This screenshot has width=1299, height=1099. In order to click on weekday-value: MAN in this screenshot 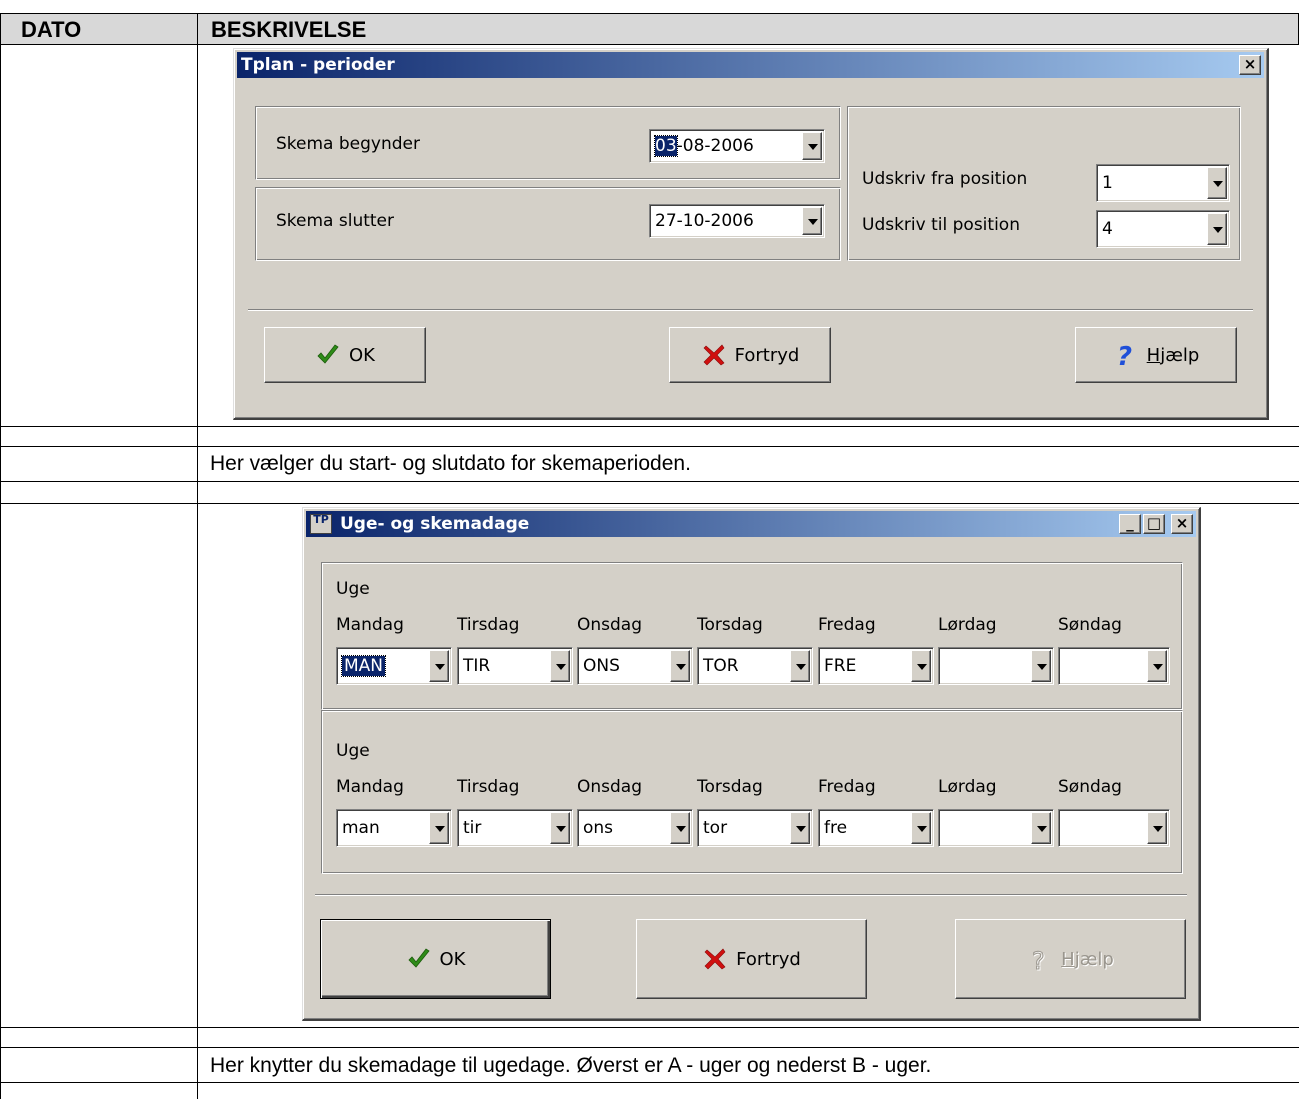, I will do `click(363, 666)`.